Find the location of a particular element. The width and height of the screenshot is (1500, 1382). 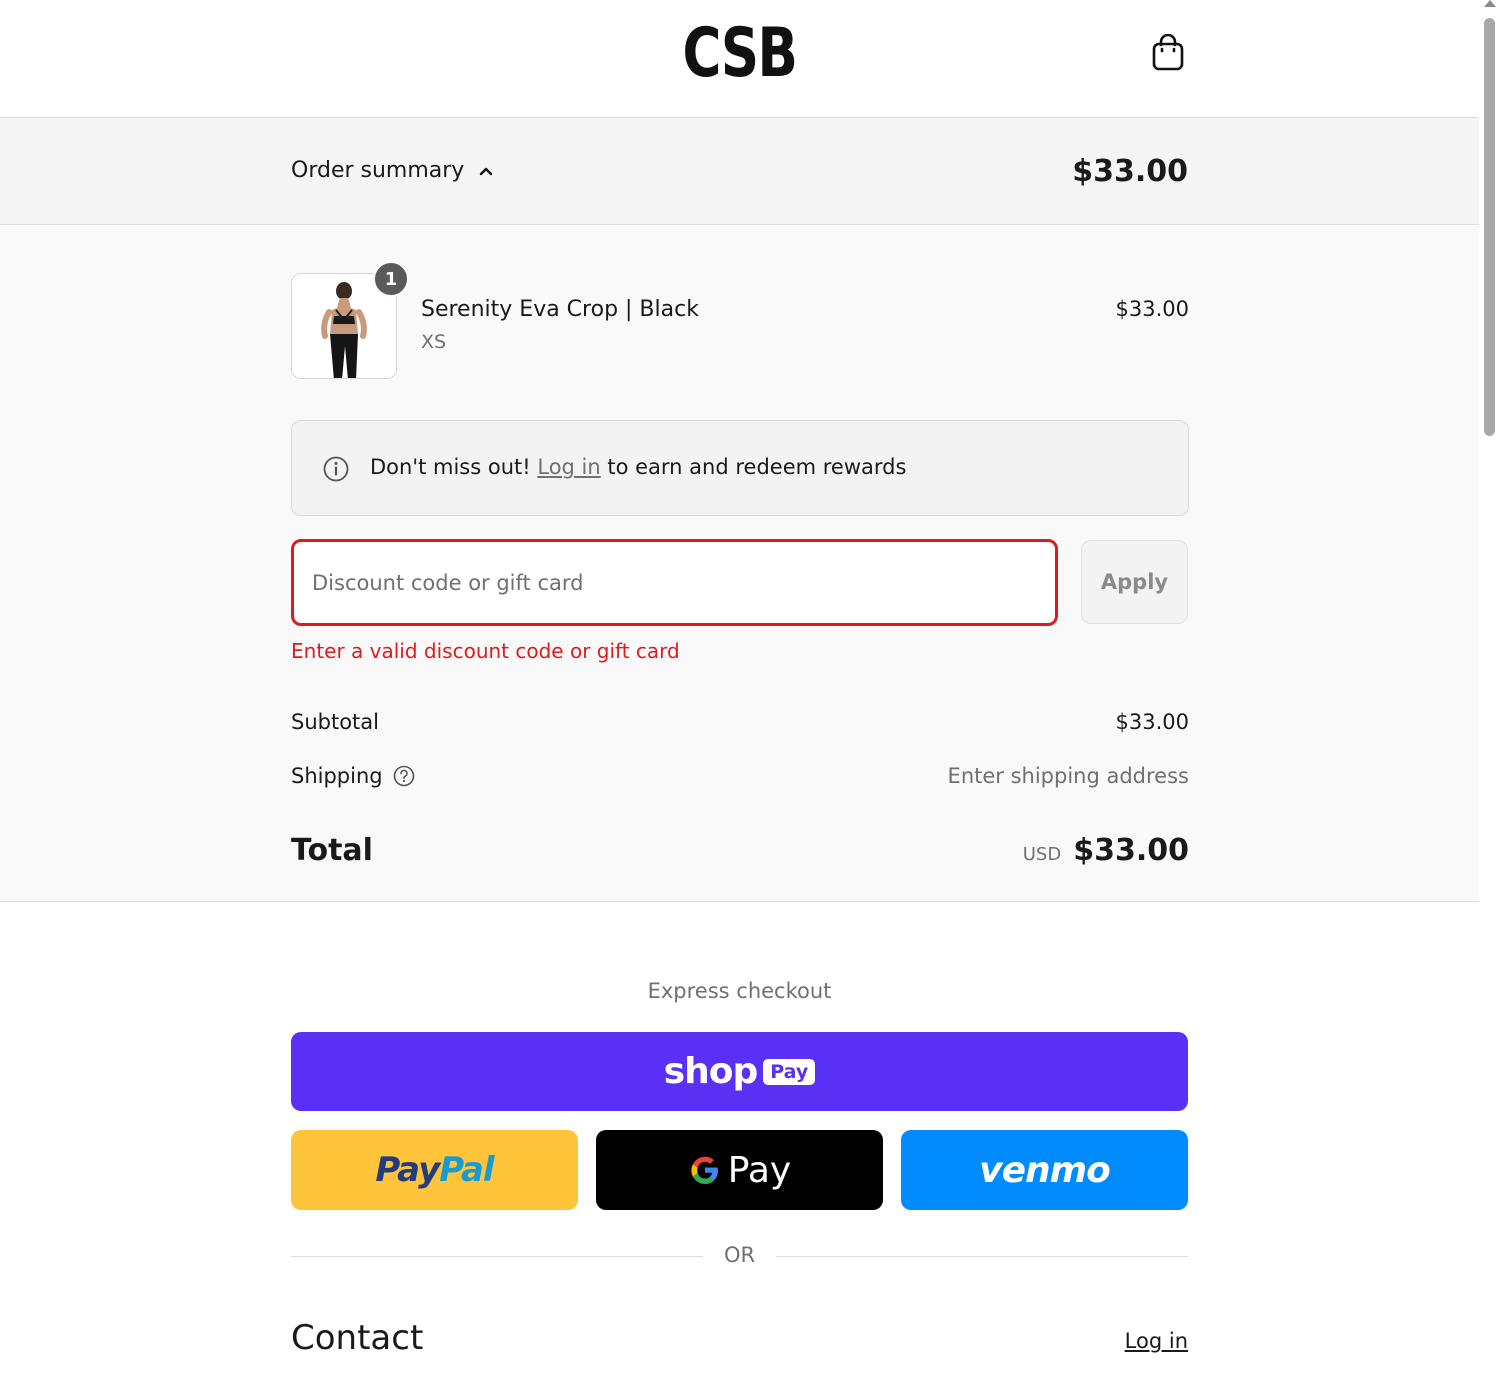

or-divider-line-right is located at coordinates (982, 1256).